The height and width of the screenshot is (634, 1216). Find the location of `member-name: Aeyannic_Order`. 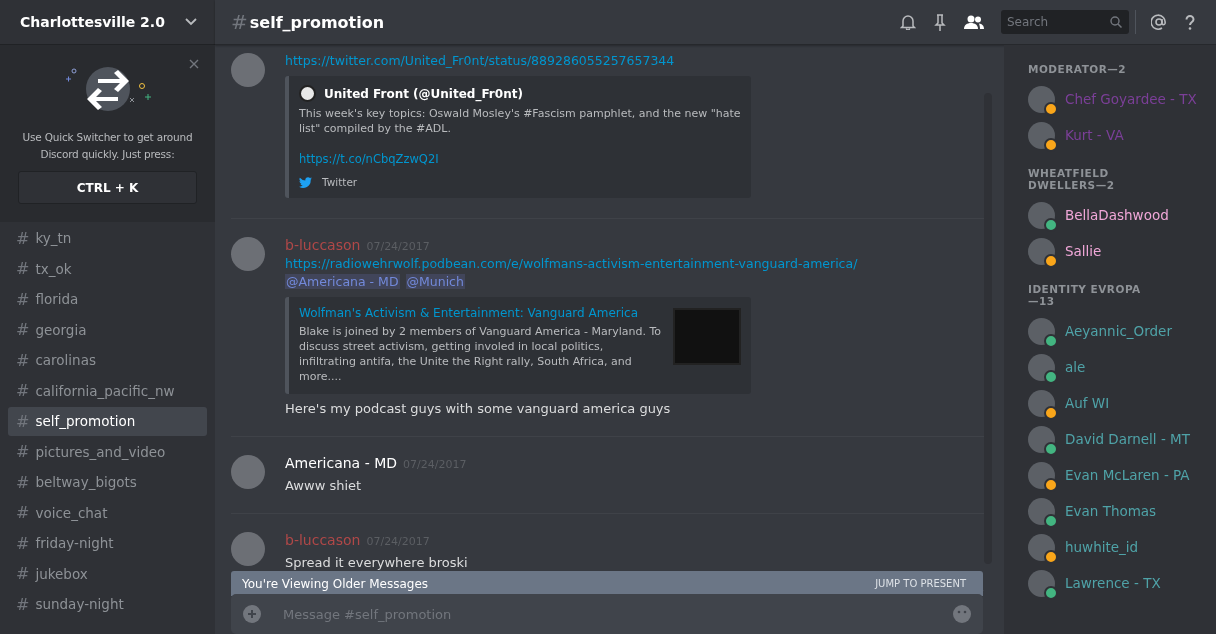

member-name: Aeyannic_Order is located at coordinates (1118, 331).